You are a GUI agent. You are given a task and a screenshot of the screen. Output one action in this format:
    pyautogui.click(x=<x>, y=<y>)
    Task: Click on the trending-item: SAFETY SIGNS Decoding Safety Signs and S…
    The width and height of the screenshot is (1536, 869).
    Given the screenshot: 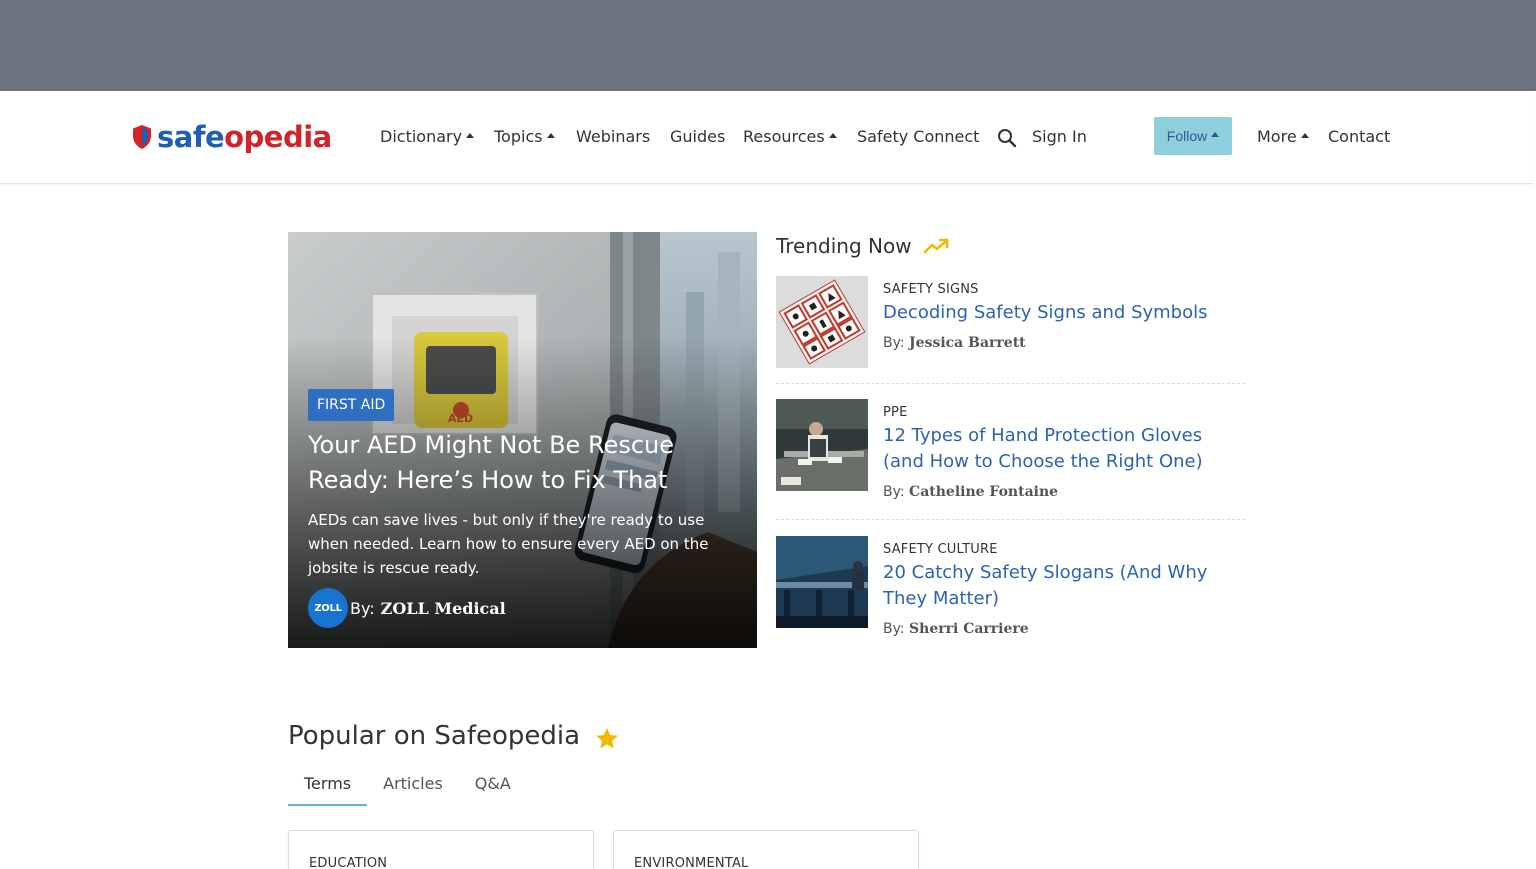 What is the action you would take?
    pyautogui.click(x=1010, y=322)
    